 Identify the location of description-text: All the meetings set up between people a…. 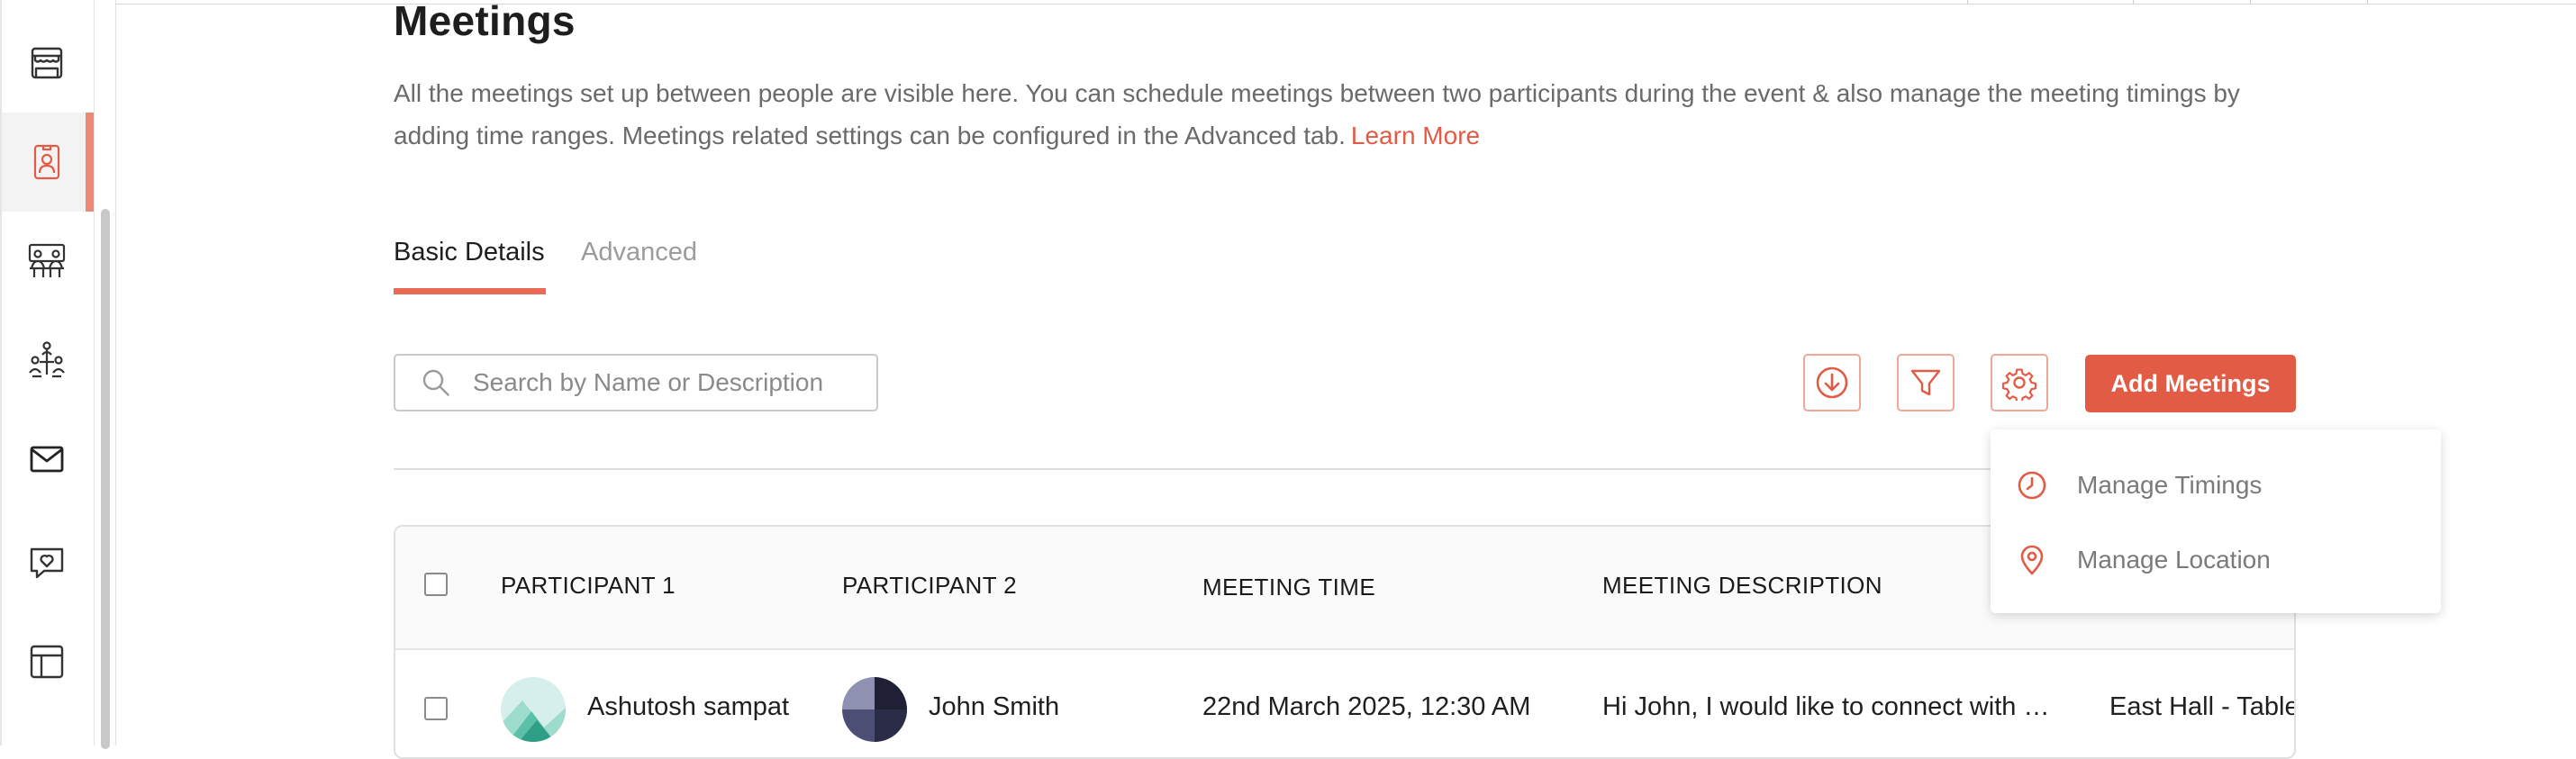
(1317, 114).